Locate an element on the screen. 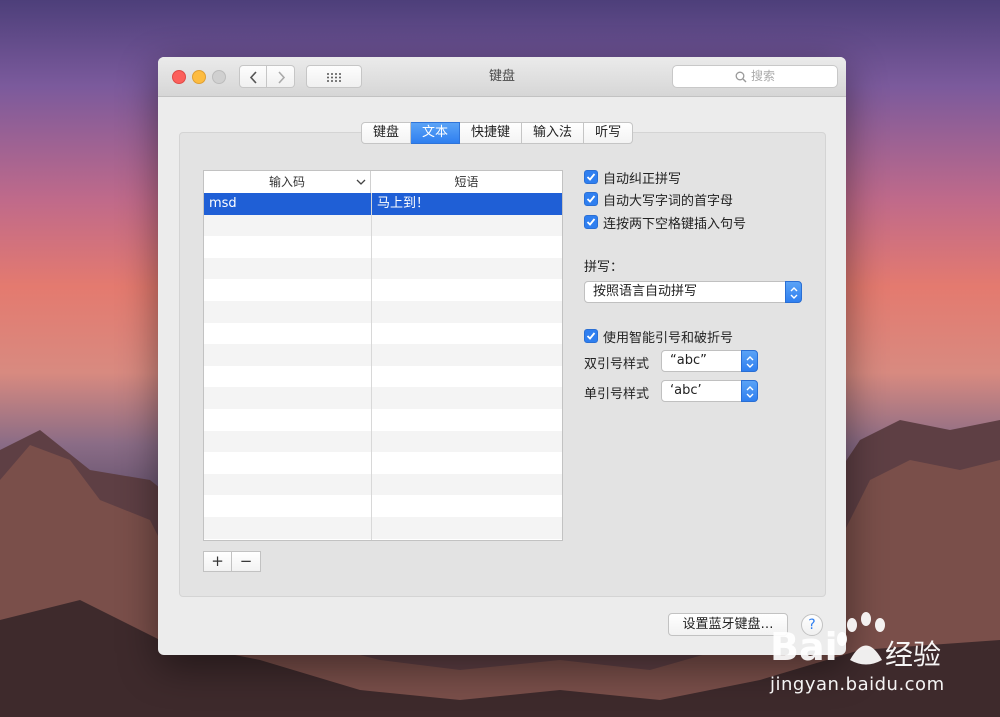 The height and width of the screenshot is (717, 1000). table-row: msd 马上到！ is located at coordinates (383, 204).